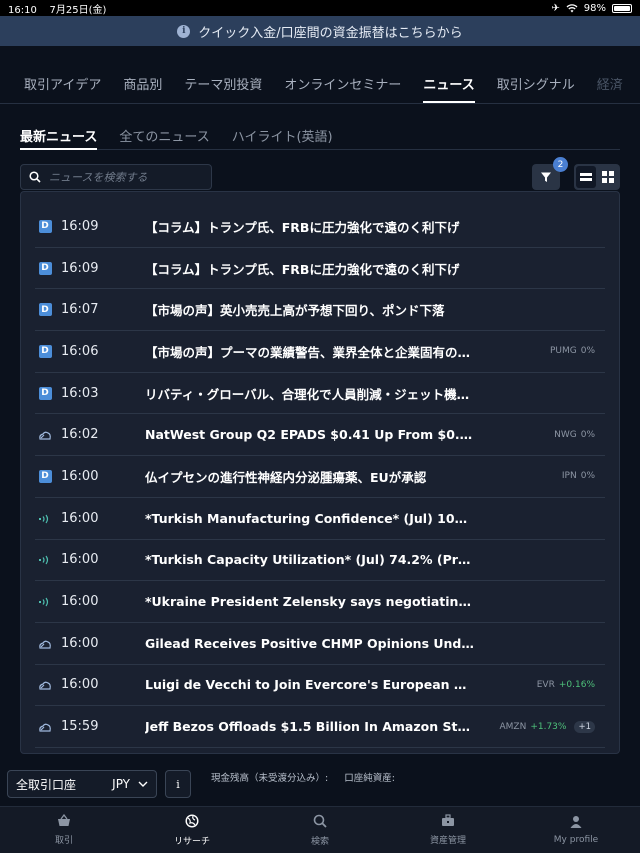 This screenshot has width=640, height=853. Describe the element at coordinates (320, 31) in the screenshot. I see `quick-deposit-banner: i クイック入金/口座間の資金振替はこちらから` at that location.